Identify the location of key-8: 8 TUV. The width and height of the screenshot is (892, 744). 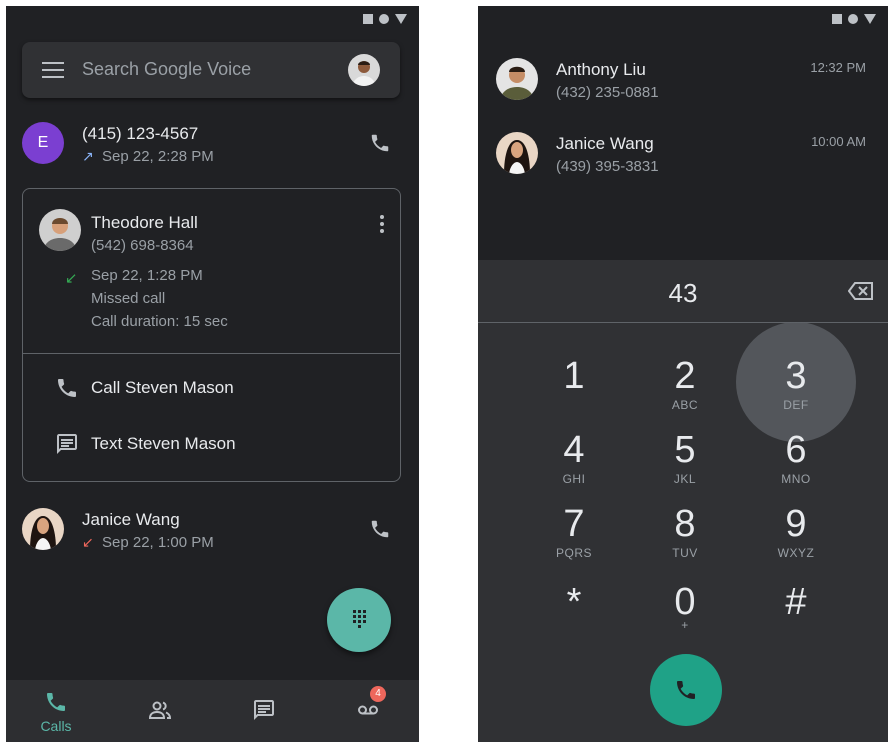
(685, 539).